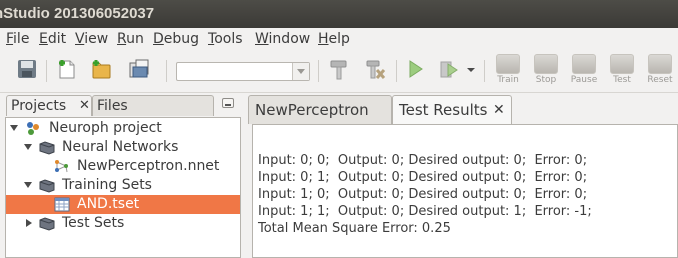 The width and height of the screenshot is (678, 258). What do you see at coordinates (153, 105) in the screenshot?
I see `tab-files: Files` at bounding box center [153, 105].